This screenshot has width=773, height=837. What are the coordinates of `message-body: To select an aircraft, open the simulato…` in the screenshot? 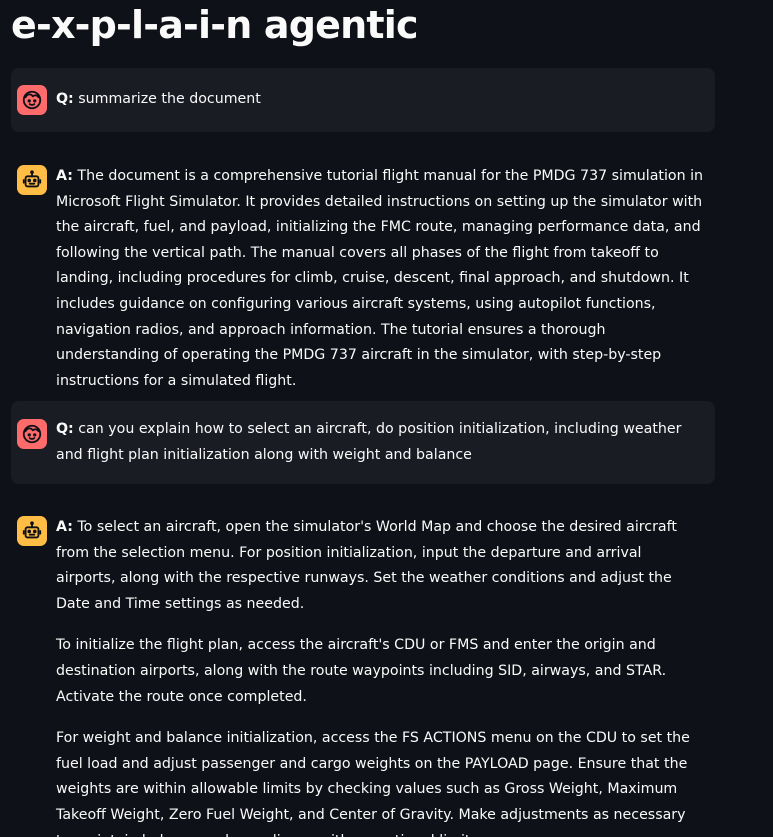 It's located at (366, 565).